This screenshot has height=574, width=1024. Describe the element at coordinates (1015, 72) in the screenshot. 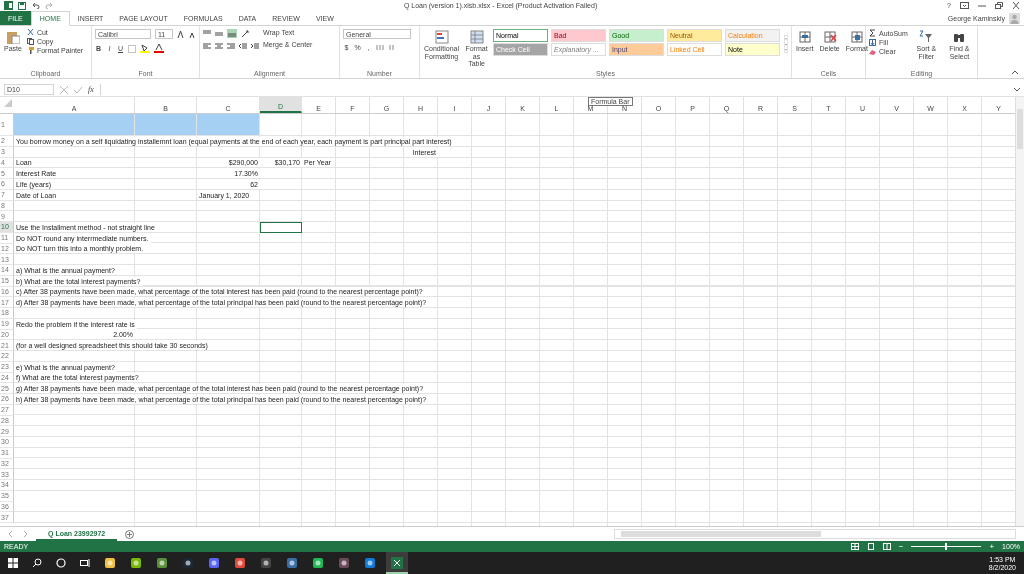

I see `collapse-ribbon-icon` at that location.